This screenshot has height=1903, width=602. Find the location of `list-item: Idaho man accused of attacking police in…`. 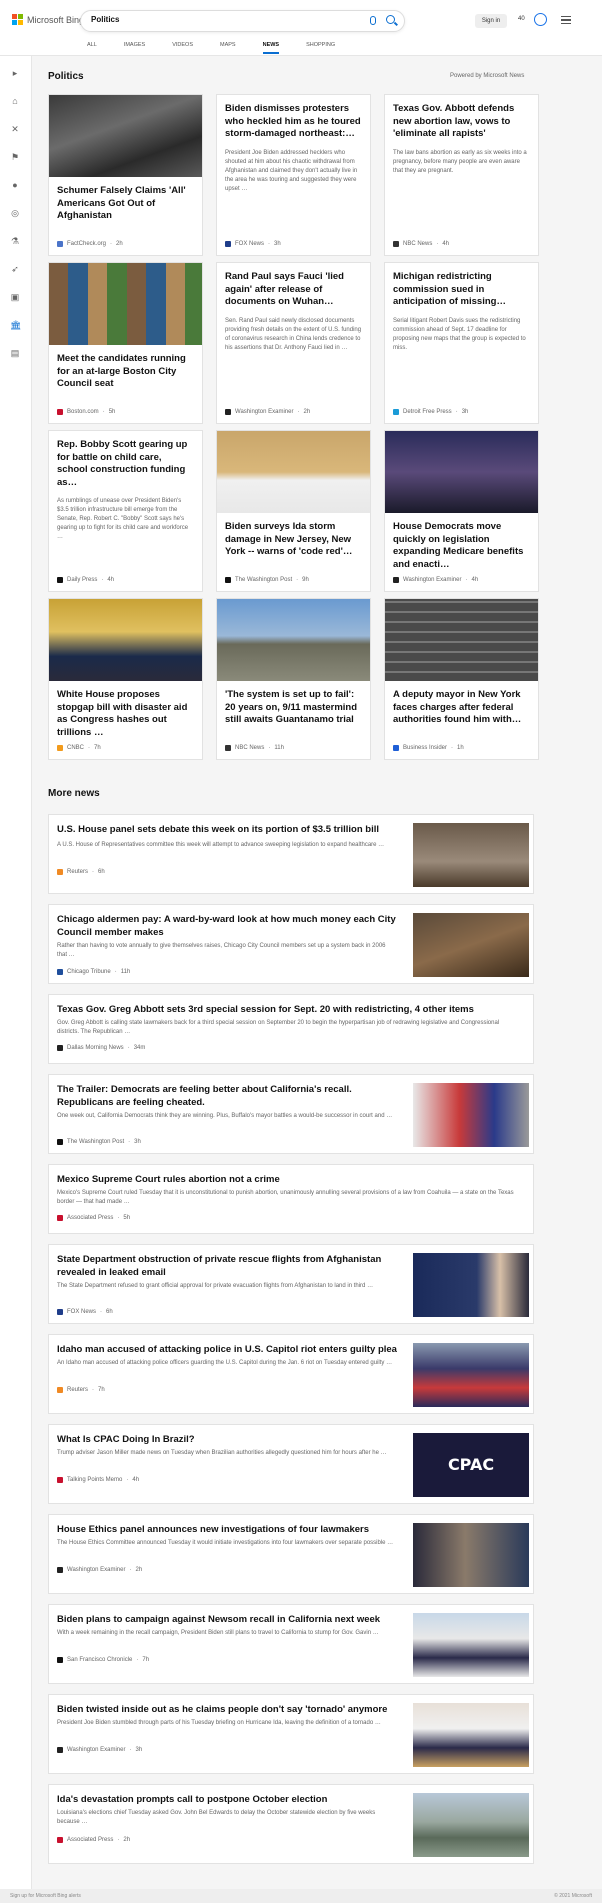

list-item: Idaho man accused of attacking police in… is located at coordinates (291, 1374).